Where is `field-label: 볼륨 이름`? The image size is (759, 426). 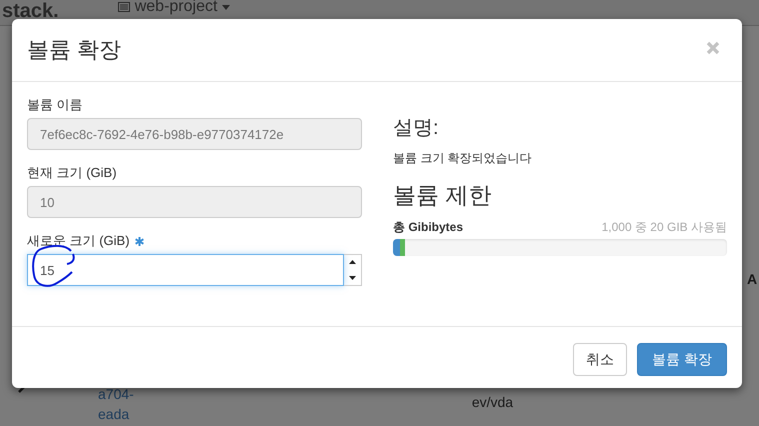 field-label: 볼륨 이름 is located at coordinates (55, 105).